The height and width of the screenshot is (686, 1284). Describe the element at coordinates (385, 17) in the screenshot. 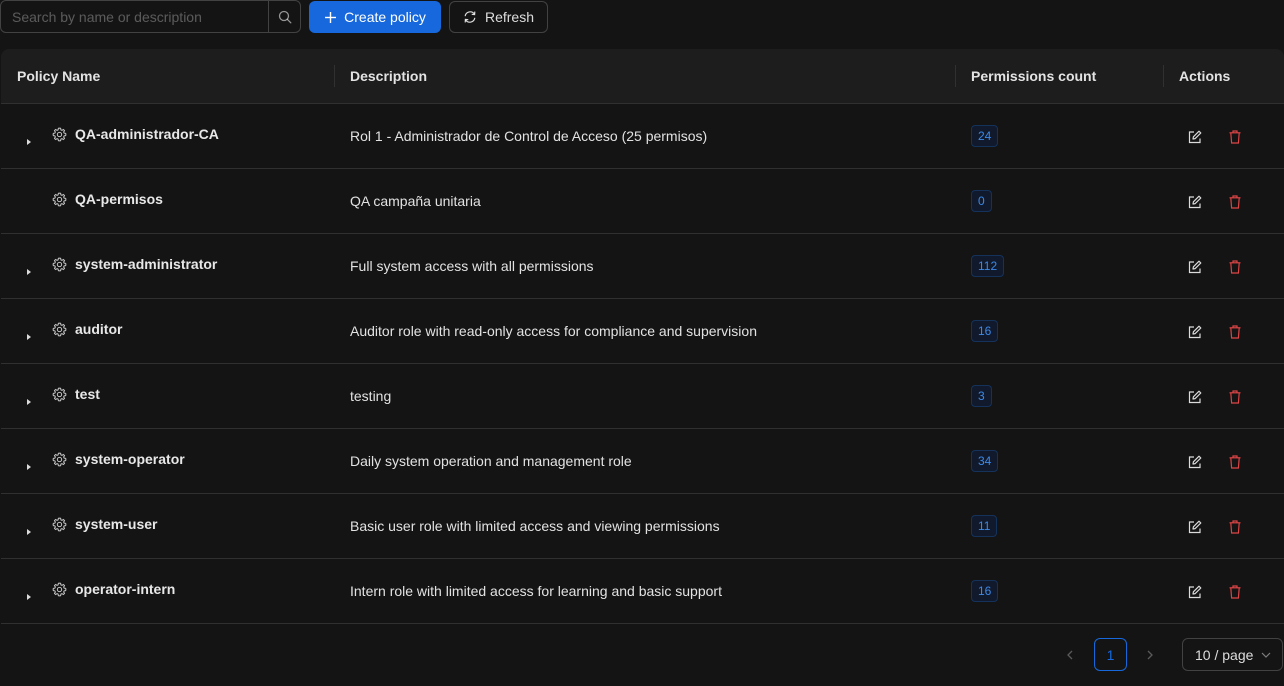

I see `create-policy-label: Create policy` at that location.